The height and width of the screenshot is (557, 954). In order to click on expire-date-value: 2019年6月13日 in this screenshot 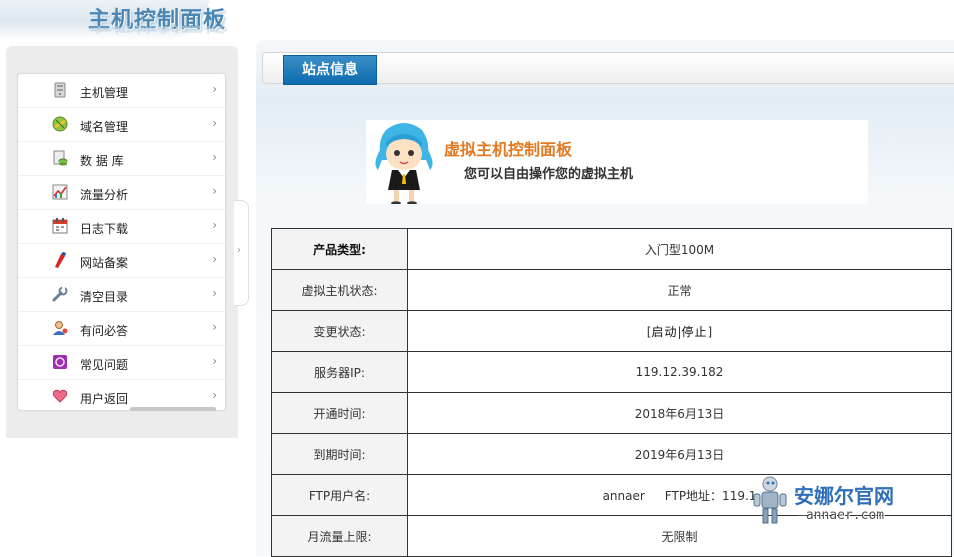, I will do `click(679, 454)`.